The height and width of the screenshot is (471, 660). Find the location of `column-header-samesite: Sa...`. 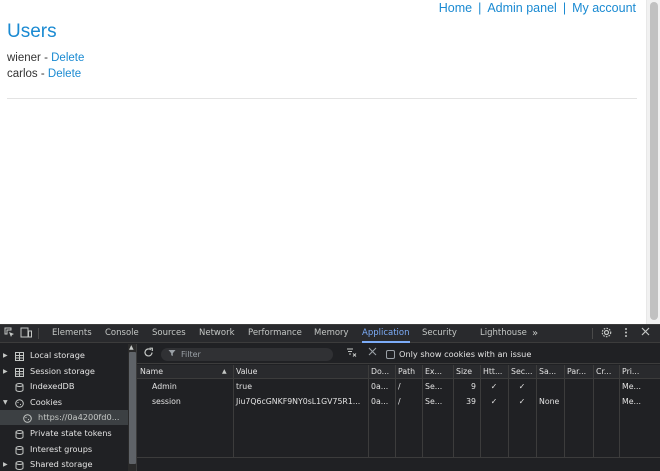

column-header-samesite: Sa... is located at coordinates (550, 372).